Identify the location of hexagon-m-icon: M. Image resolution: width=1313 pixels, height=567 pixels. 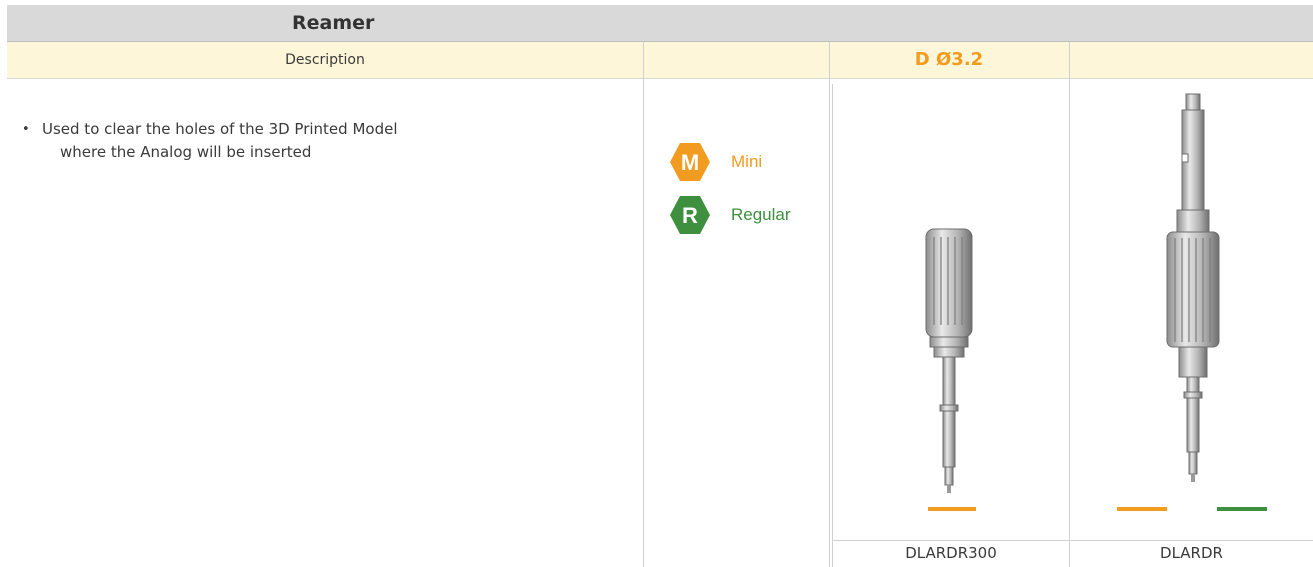
(690, 162).